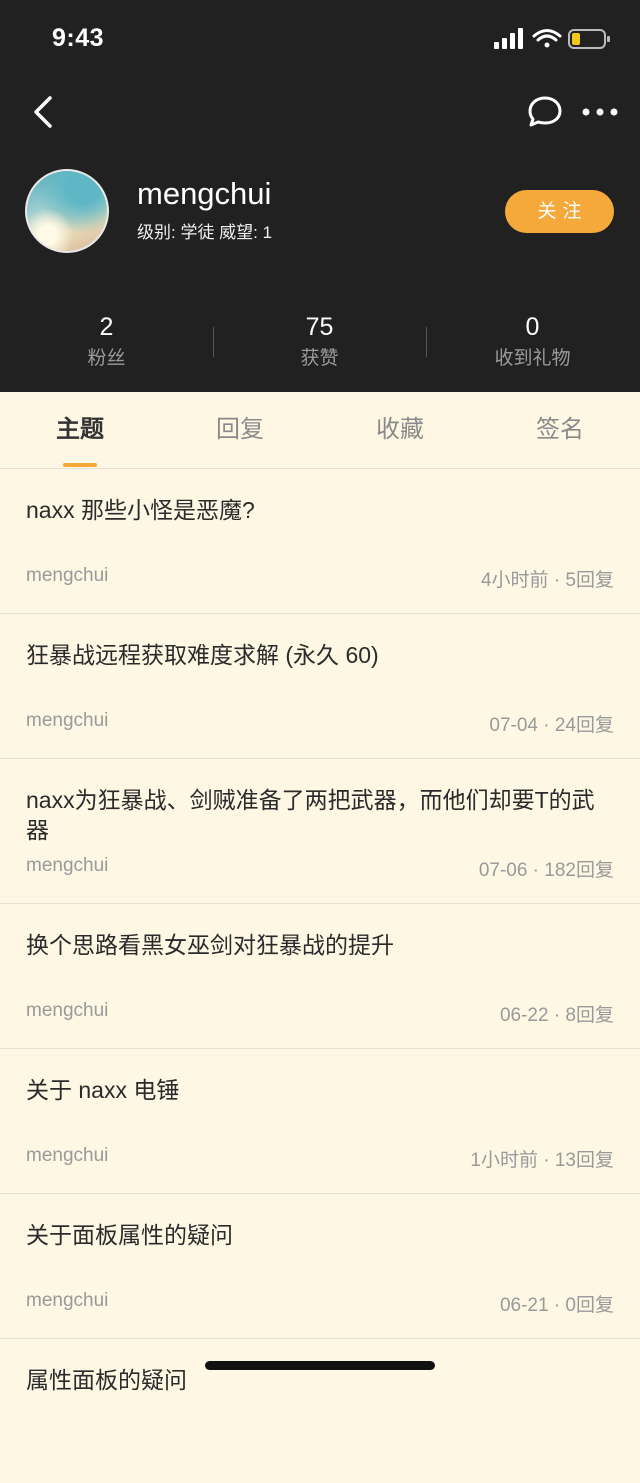 The width and height of the screenshot is (640, 1483). I want to click on list-item: naxx 那些小怪是恶魔? mengchui 4小时前 · 5回复, so click(320, 541).